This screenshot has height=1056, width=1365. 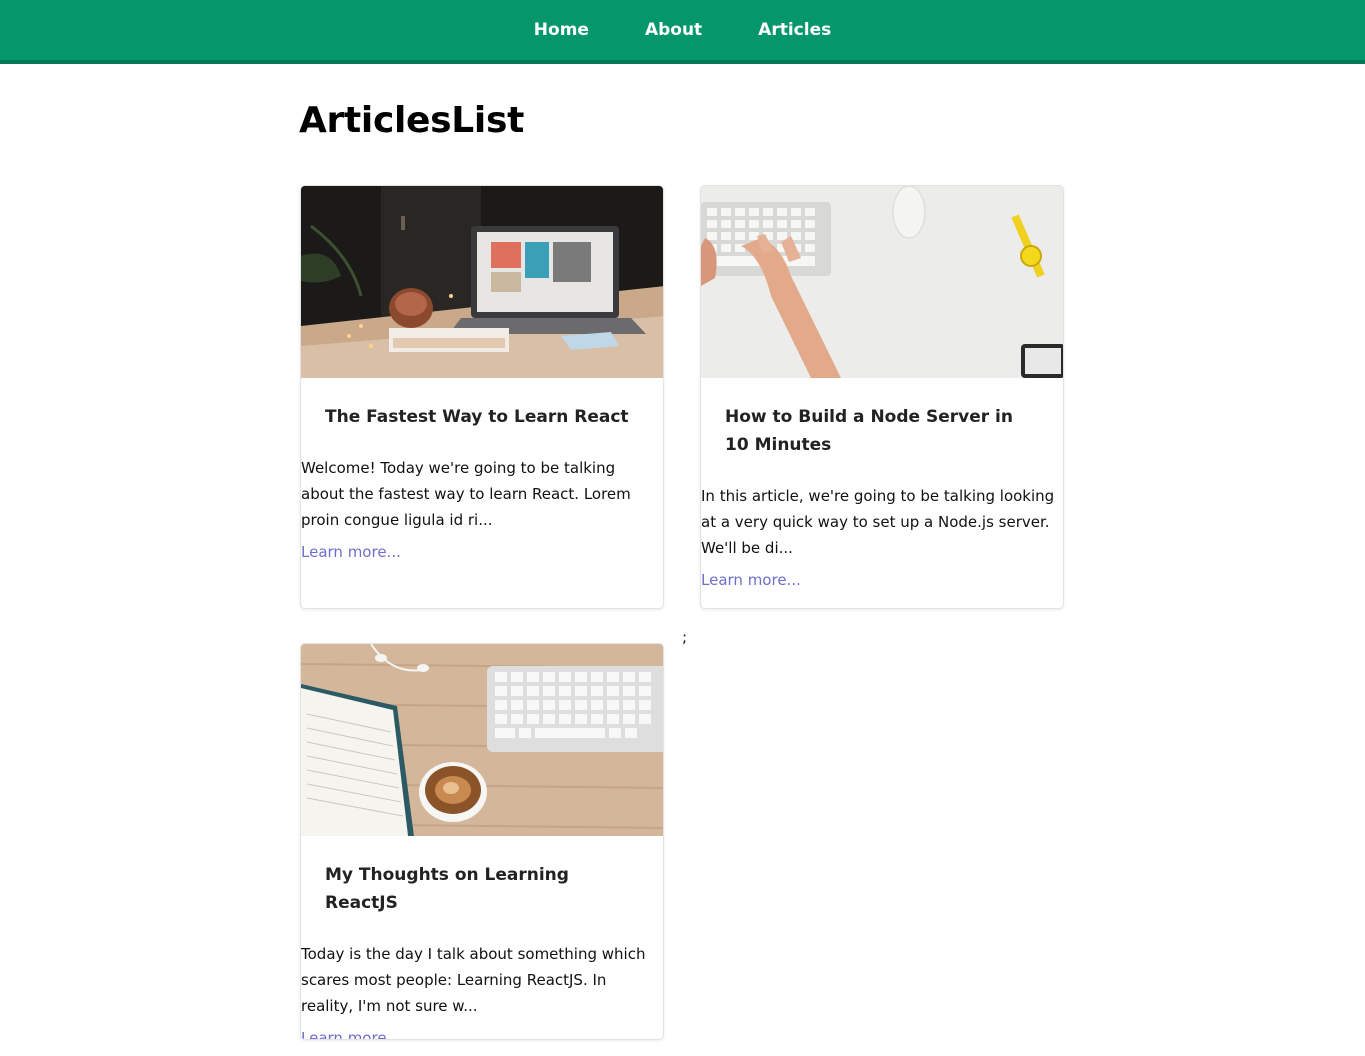 I want to click on page-title: ArticlesList, so click(x=412, y=120).